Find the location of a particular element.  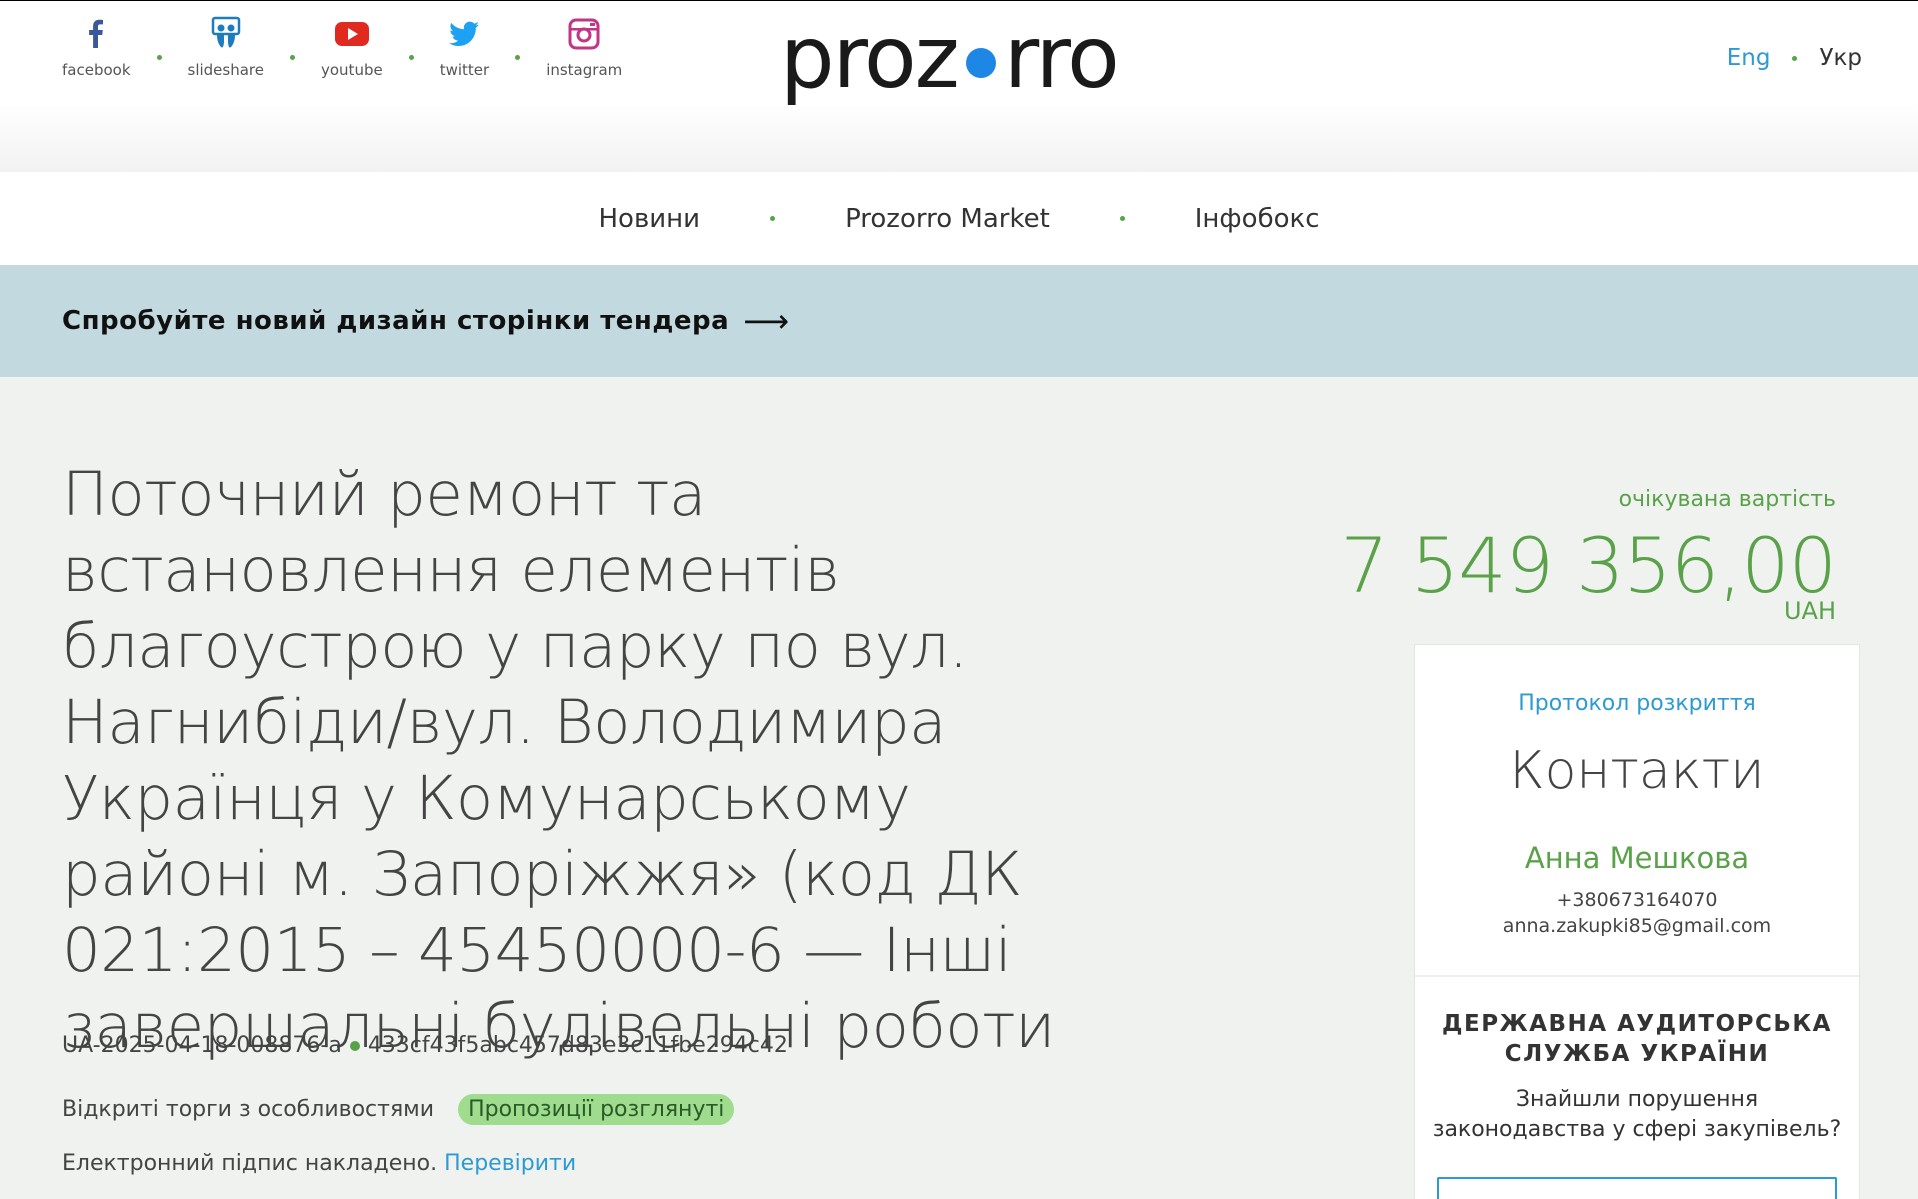

audit-text-line: Знайшли порушення is located at coordinates (1637, 1099).